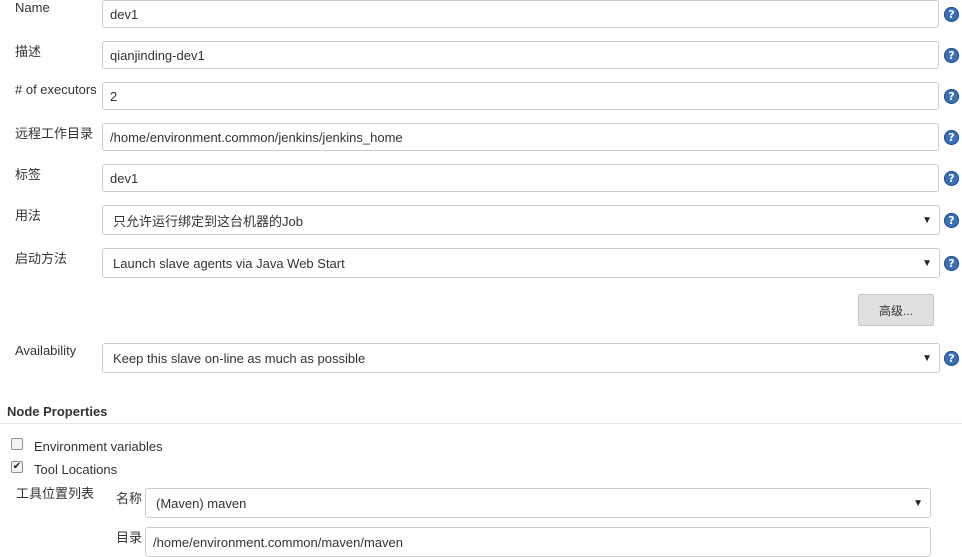 Image resolution: width=962 pixels, height=557 pixels. Describe the element at coordinates (481, 423) in the screenshot. I see `section-divider` at that location.